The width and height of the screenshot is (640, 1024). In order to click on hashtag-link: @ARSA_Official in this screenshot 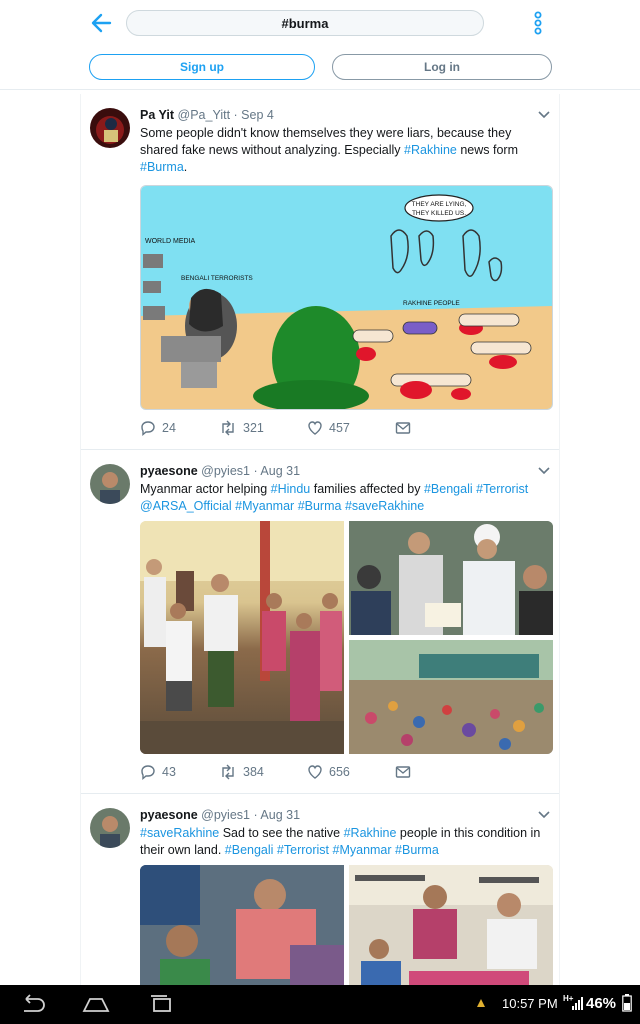, I will do `click(186, 506)`.